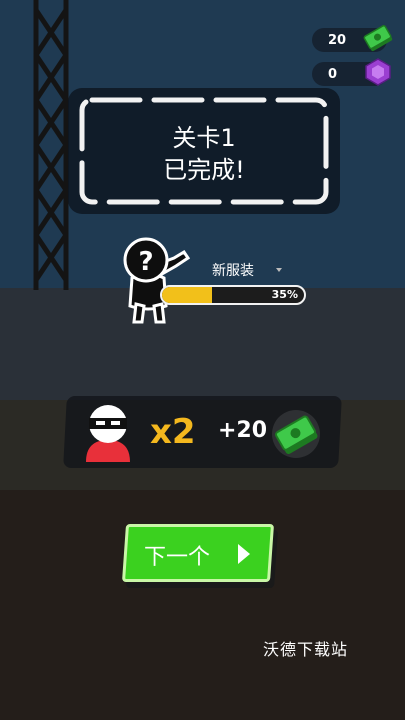  What do you see at coordinates (244, 554) in the screenshot?
I see `play-arrow-icon` at bounding box center [244, 554].